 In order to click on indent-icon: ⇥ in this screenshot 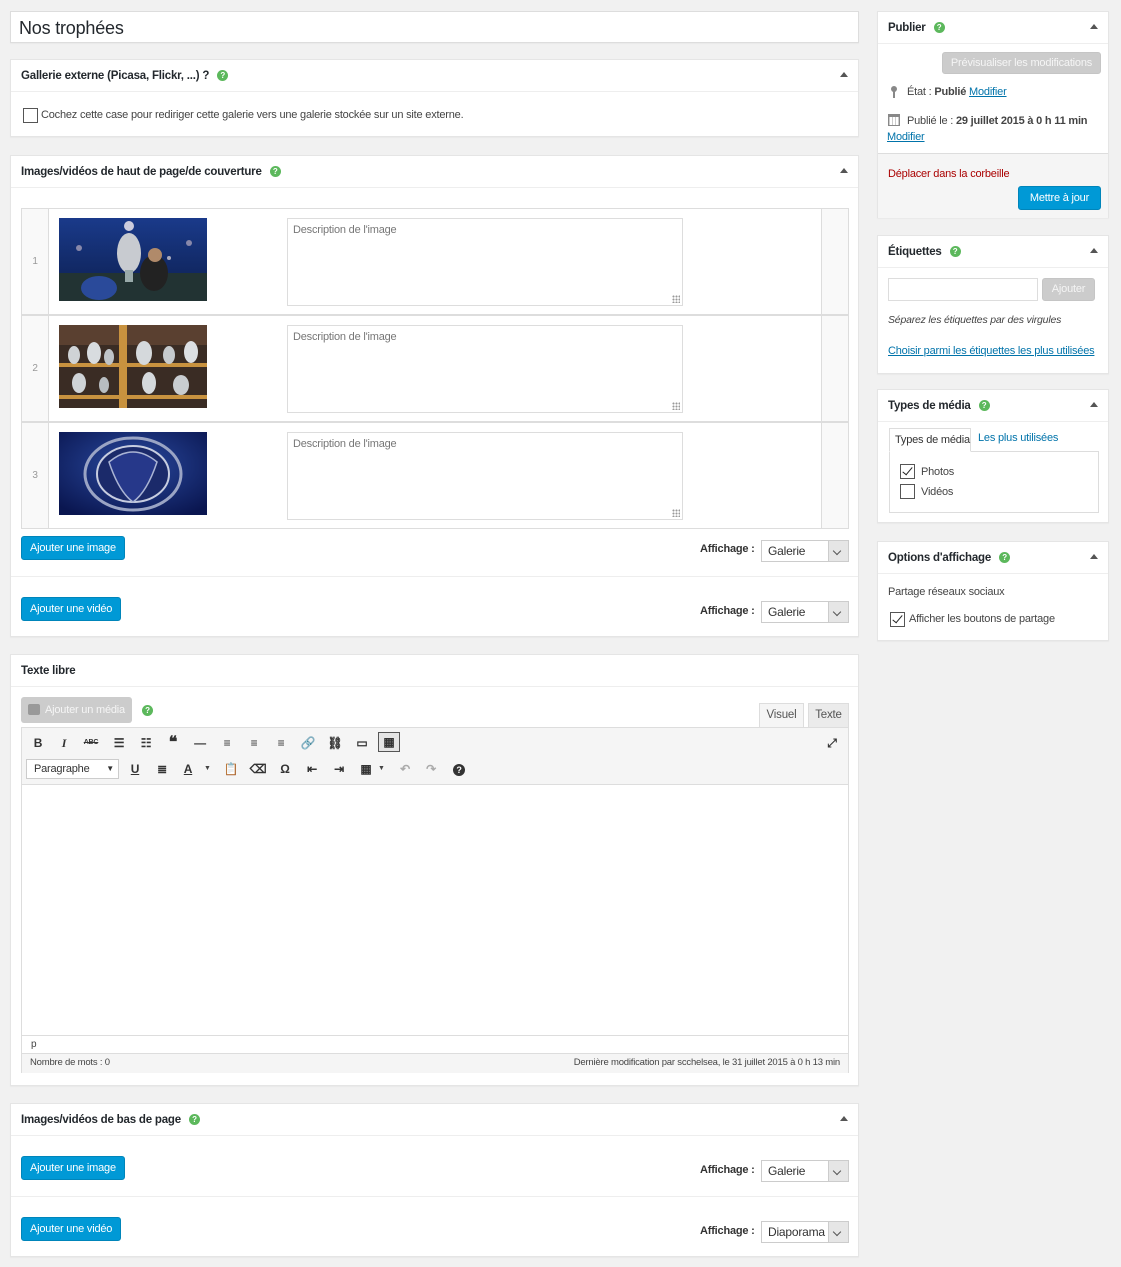, I will do `click(339, 769)`.